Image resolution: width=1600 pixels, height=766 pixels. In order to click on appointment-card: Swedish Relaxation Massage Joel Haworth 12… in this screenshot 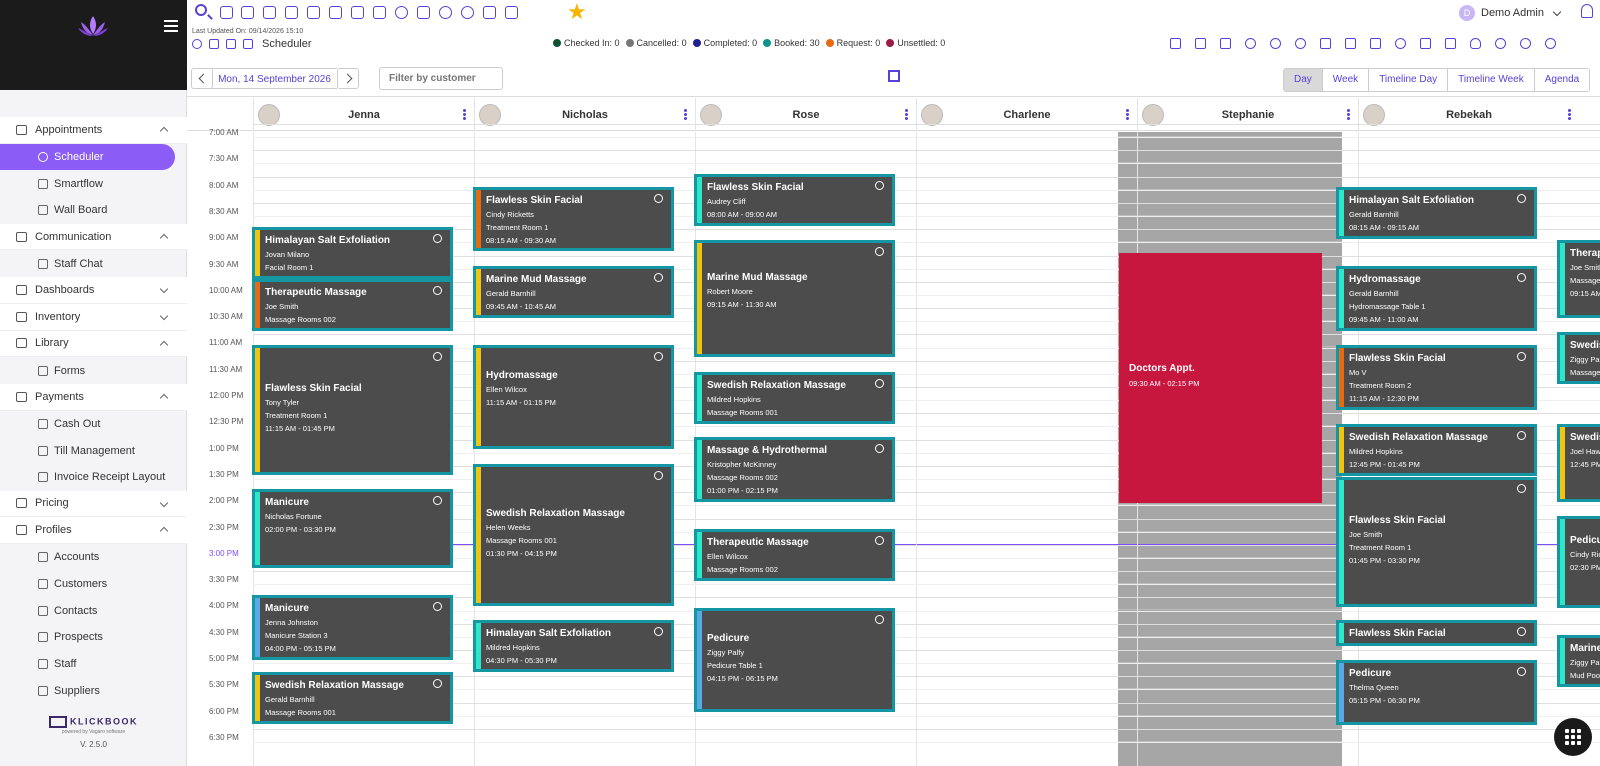, I will do `click(1578, 463)`.